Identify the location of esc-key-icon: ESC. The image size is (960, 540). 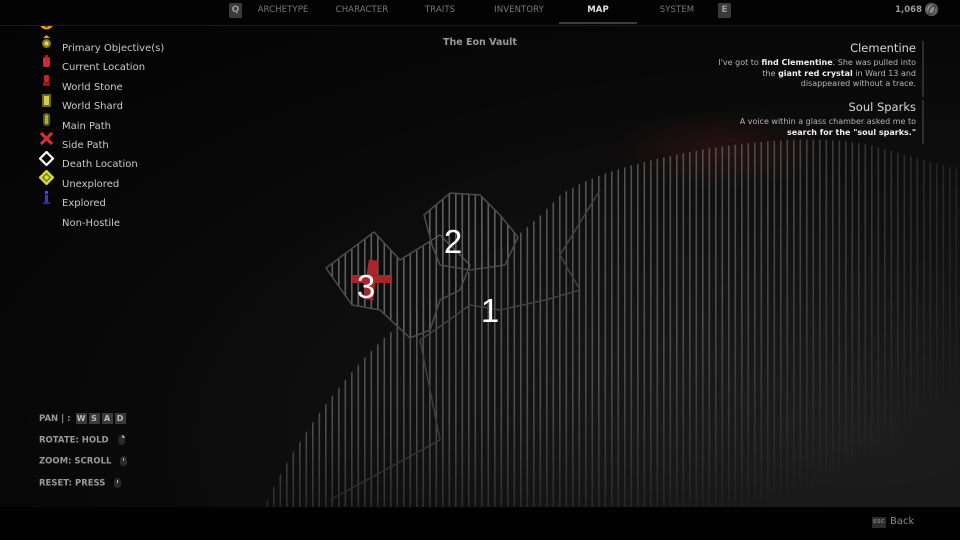
(879, 522).